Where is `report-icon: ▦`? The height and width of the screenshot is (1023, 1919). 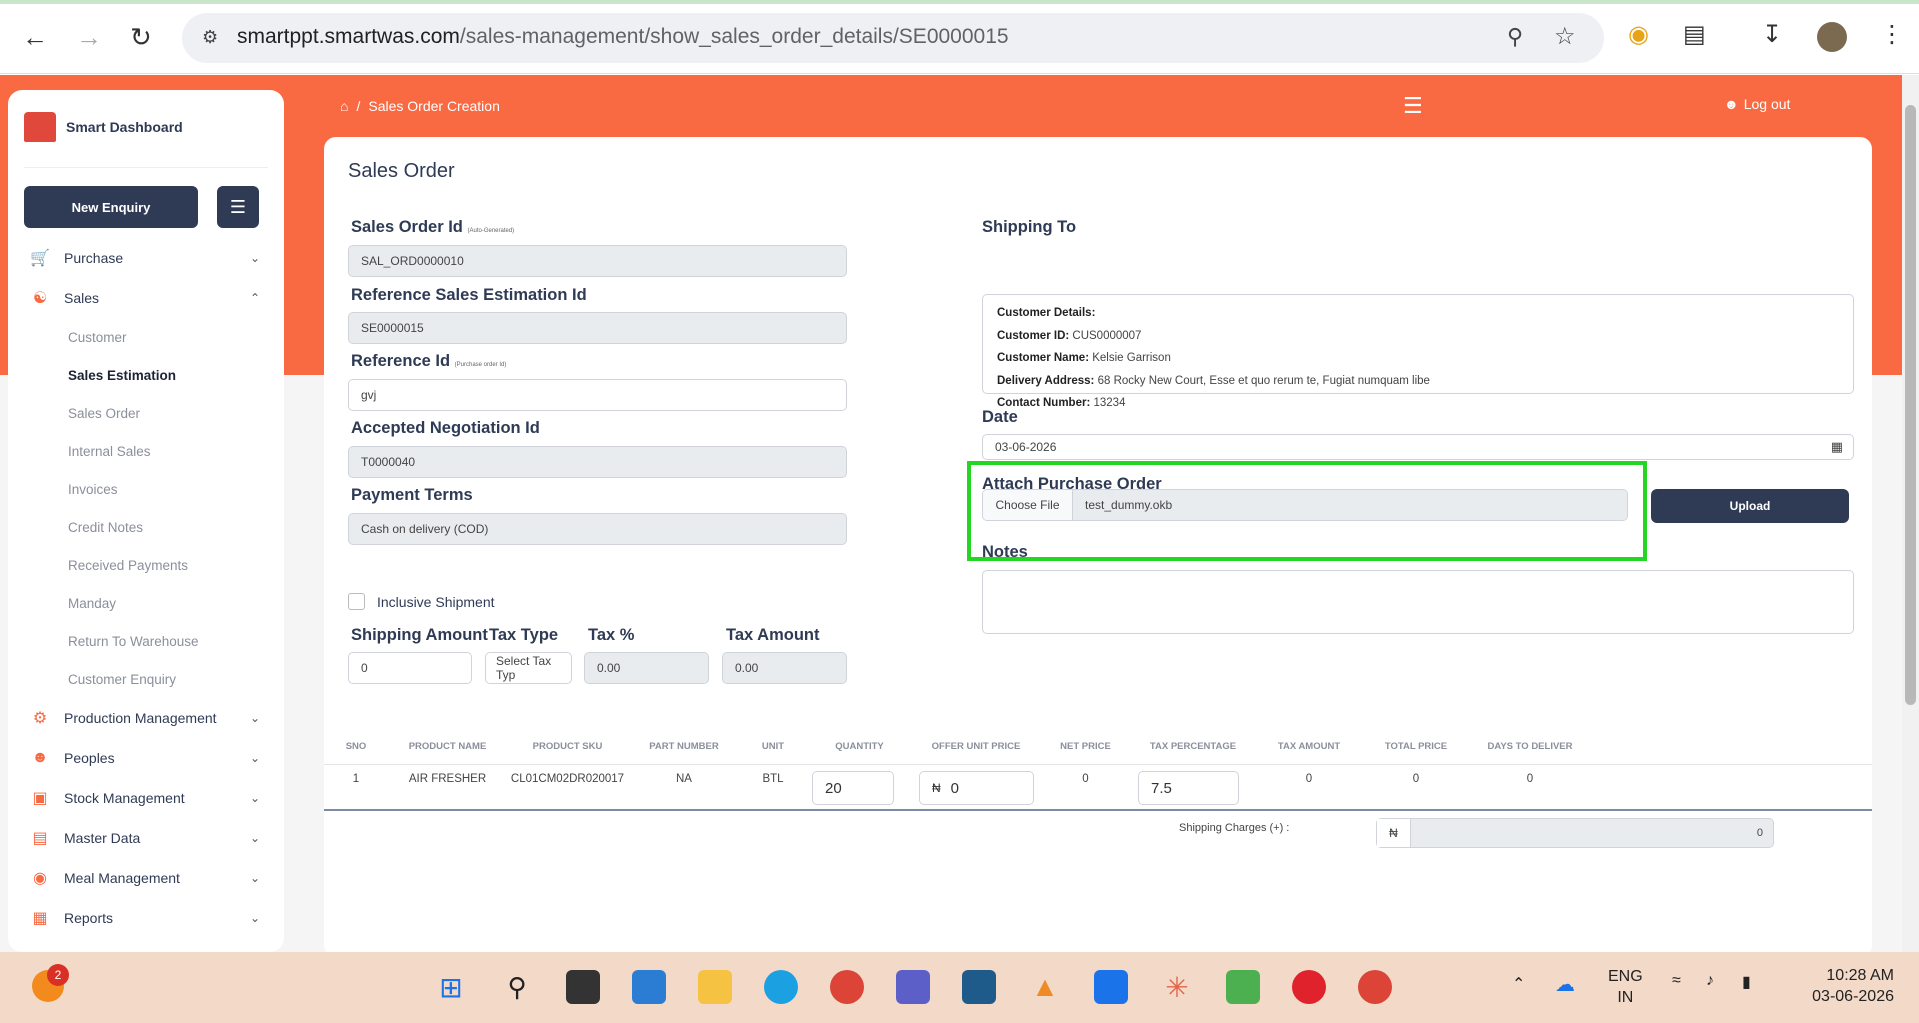
report-icon: ▦ is located at coordinates (40, 918).